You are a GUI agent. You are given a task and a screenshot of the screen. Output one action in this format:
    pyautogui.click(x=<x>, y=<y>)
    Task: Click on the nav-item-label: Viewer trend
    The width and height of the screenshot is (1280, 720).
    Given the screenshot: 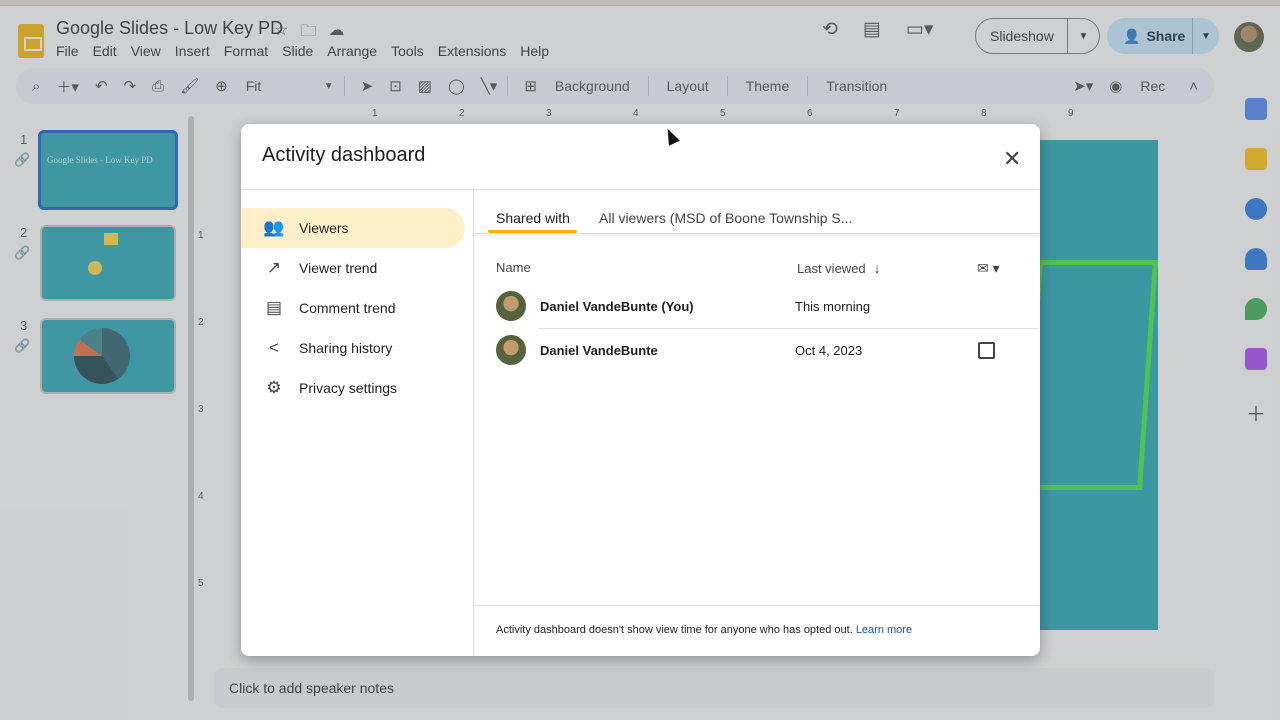 What is the action you would take?
    pyautogui.click(x=338, y=268)
    